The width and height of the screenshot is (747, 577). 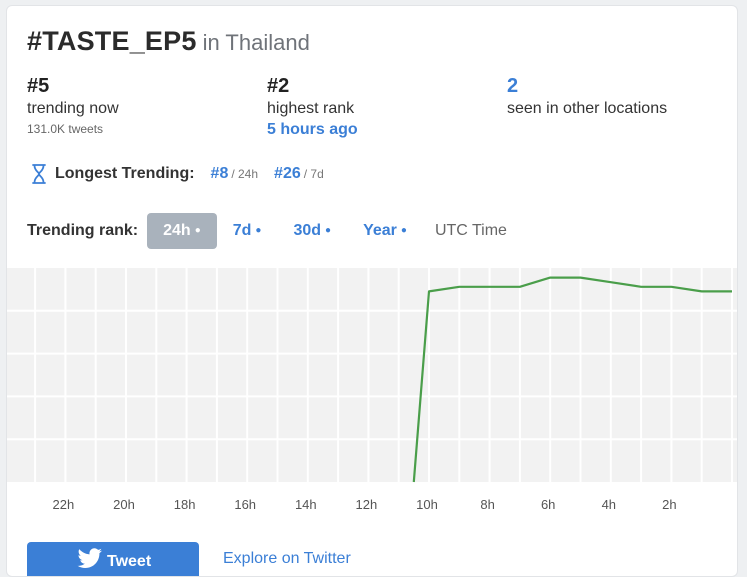 I want to click on tab-label: Year, so click(x=380, y=230).